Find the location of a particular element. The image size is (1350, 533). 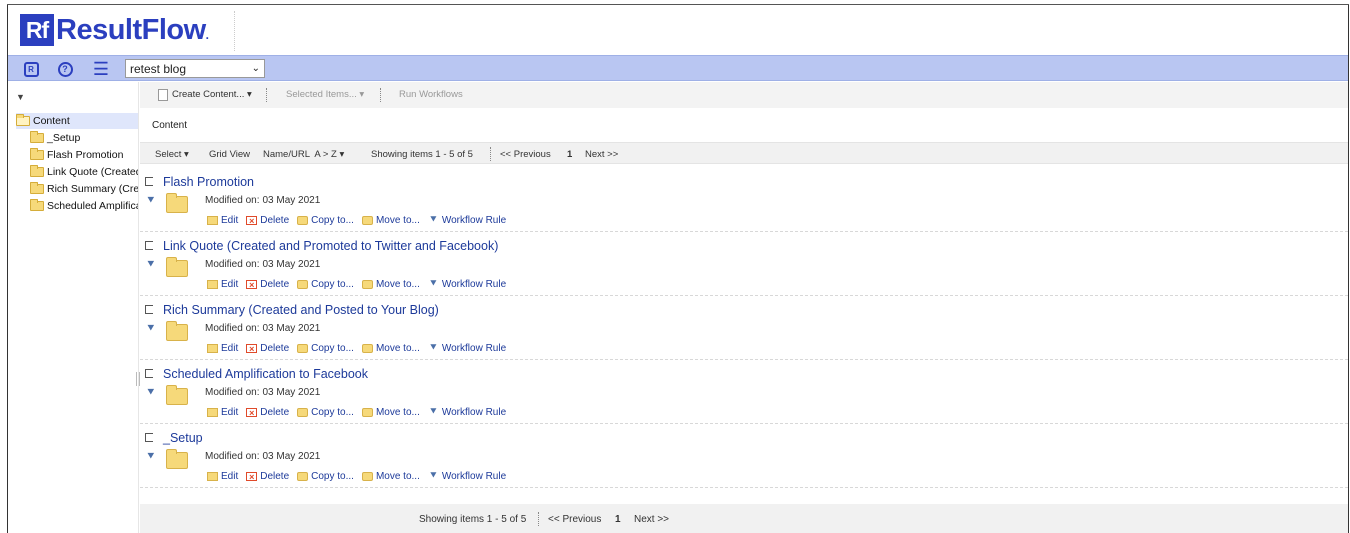

resultflow-logo: Rf ResultFlow. is located at coordinates (114, 30).